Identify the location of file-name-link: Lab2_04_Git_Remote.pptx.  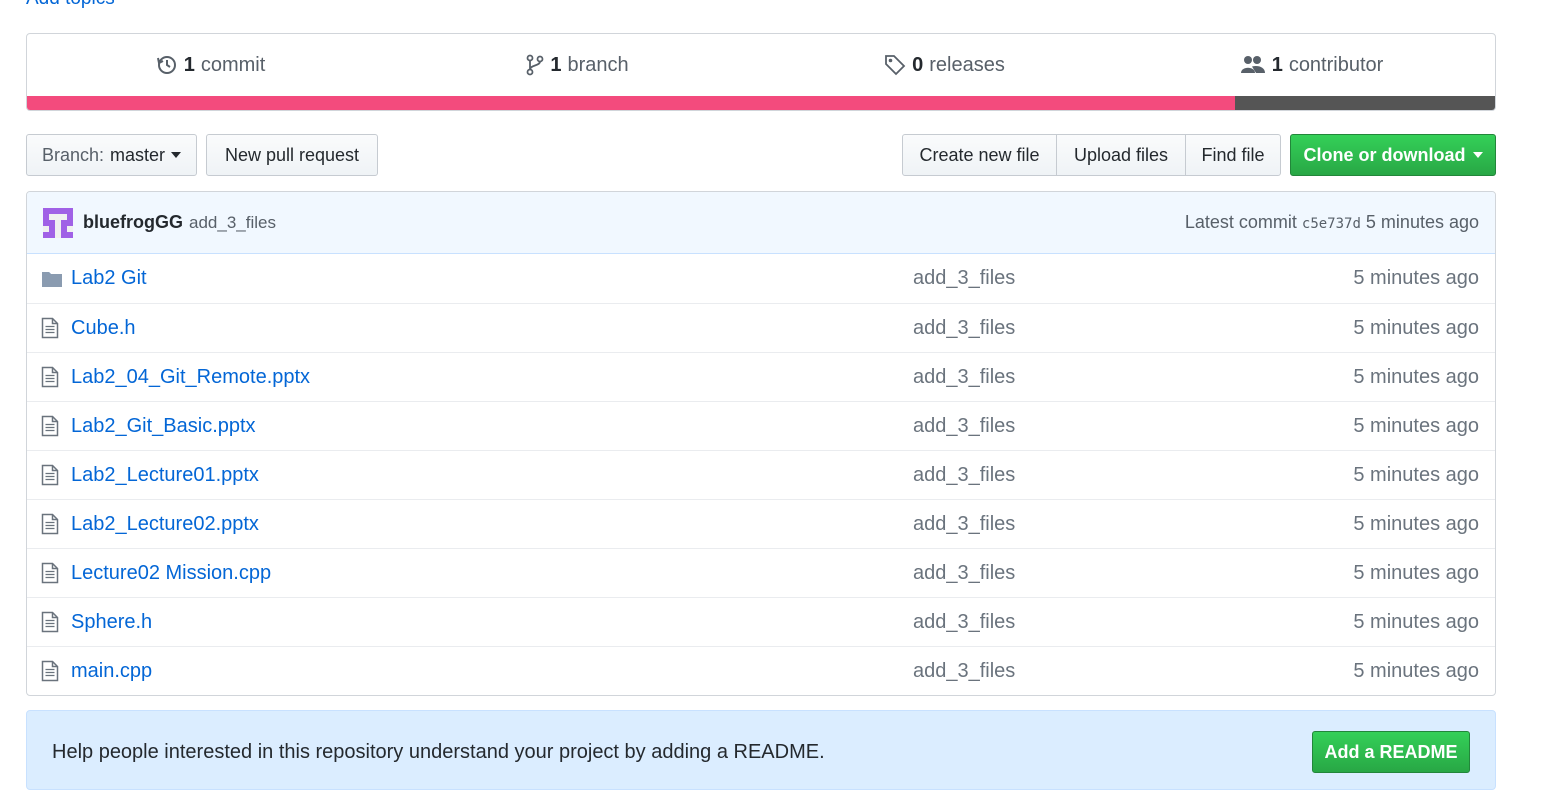
(492, 377).